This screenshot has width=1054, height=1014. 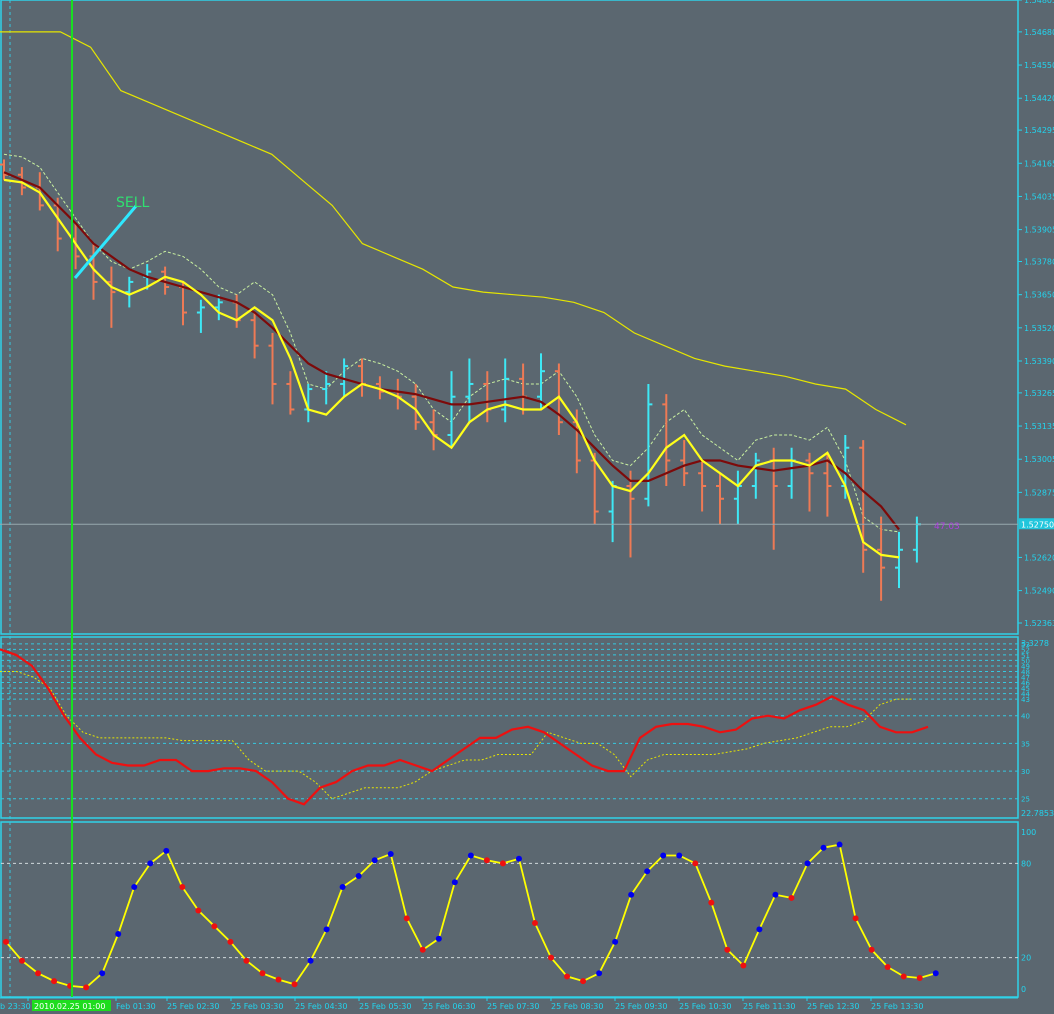 I want to click on time-label: 25 Feb 09:30, so click(x=641, y=1006).